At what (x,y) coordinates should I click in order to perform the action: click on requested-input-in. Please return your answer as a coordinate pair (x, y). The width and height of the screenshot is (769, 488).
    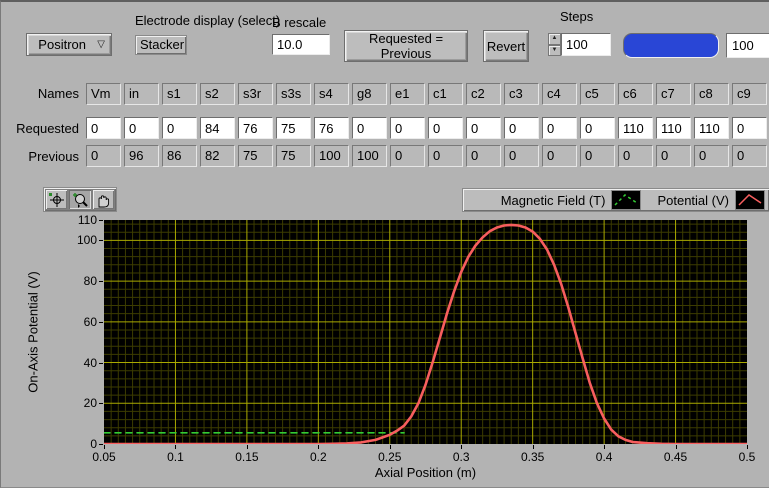
    Looking at the image, I should click on (141, 128).